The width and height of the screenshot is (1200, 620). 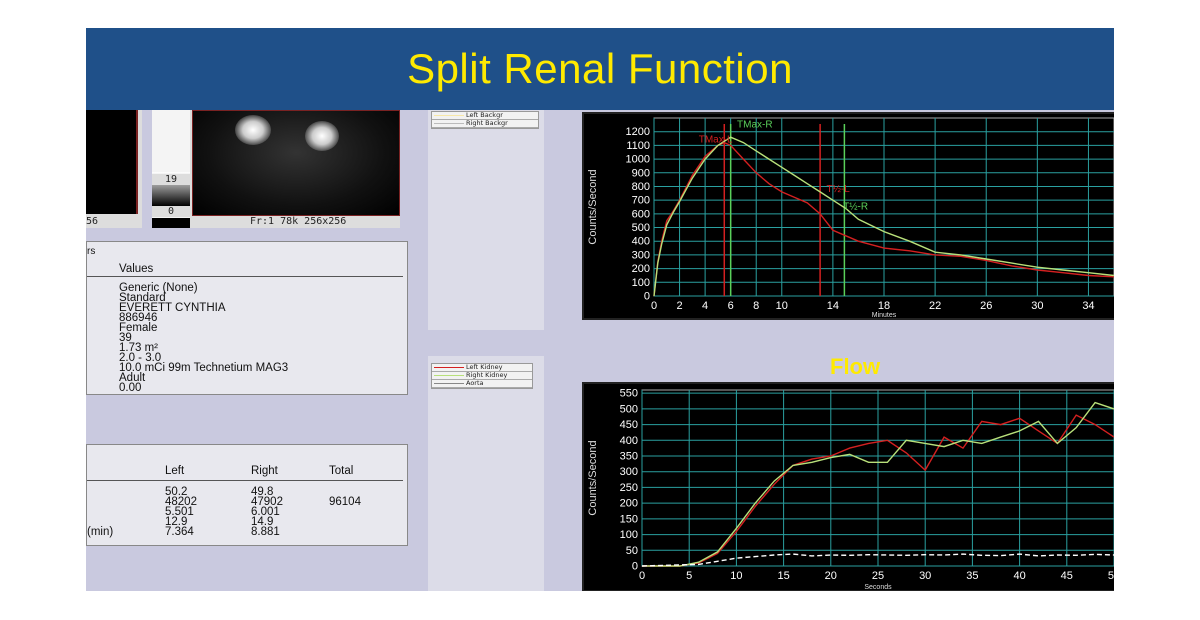 I want to click on renal-scan-image, so click(x=296, y=163).